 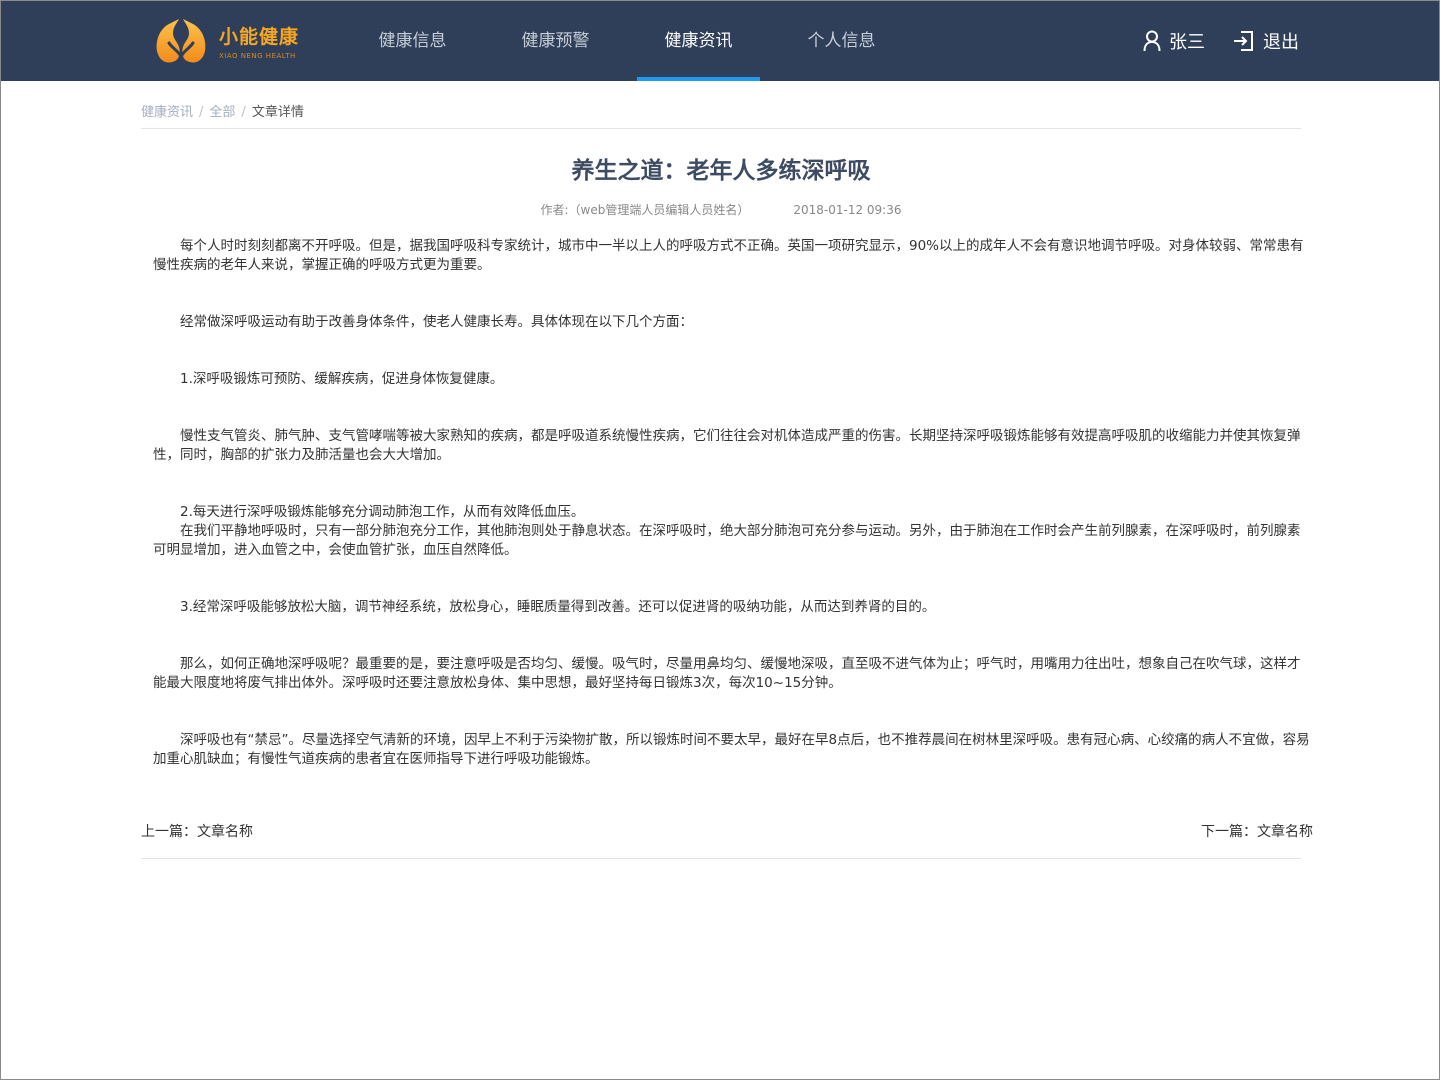 I want to click on article-paragraph: 1.深呼吸锻炼可预防、缓解疾病，促进身体恢复健康。, so click(x=342, y=379).